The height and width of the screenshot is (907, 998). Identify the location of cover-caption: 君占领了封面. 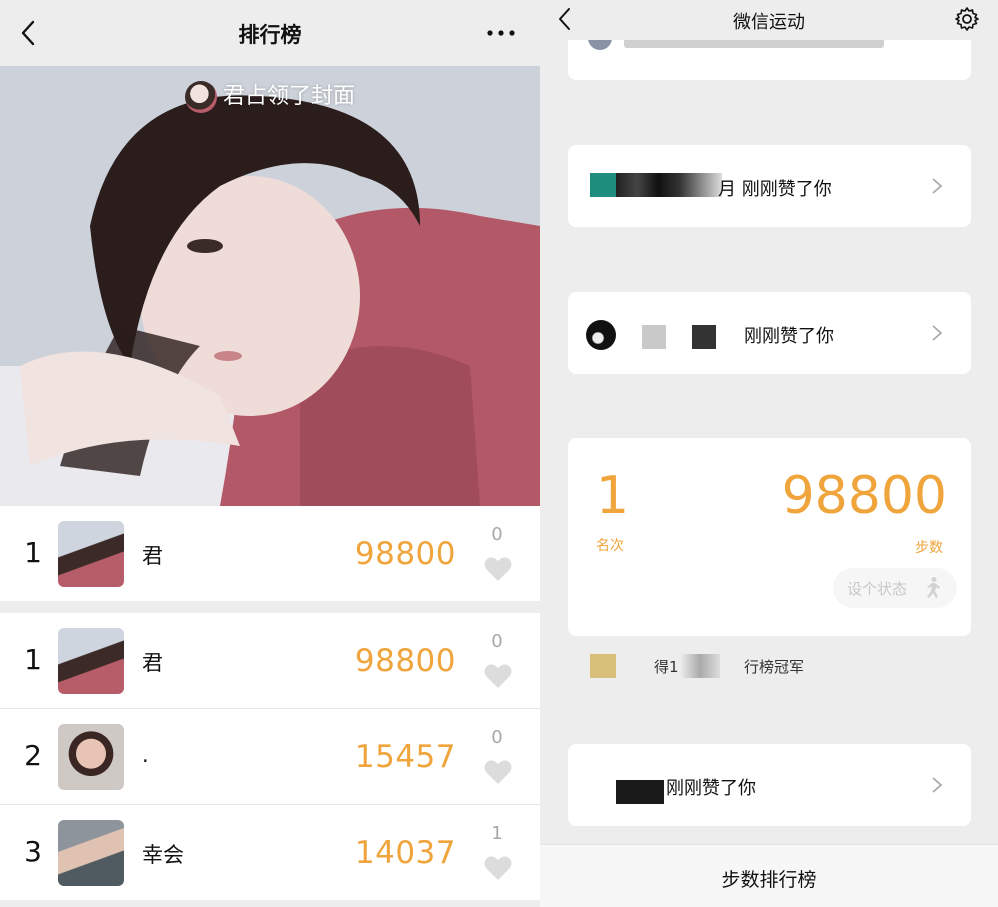
(270, 95).